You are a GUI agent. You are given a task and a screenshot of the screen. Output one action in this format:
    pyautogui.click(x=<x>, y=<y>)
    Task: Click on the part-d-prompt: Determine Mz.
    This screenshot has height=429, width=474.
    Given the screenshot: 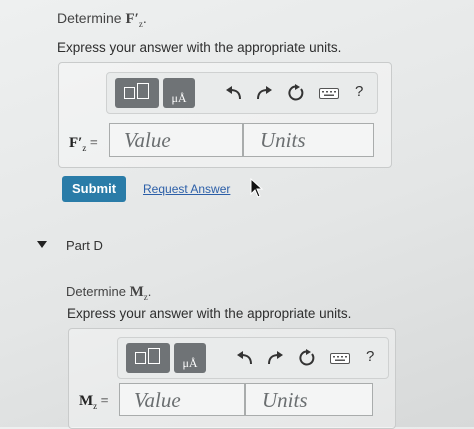 What is the action you would take?
    pyautogui.click(x=108, y=293)
    